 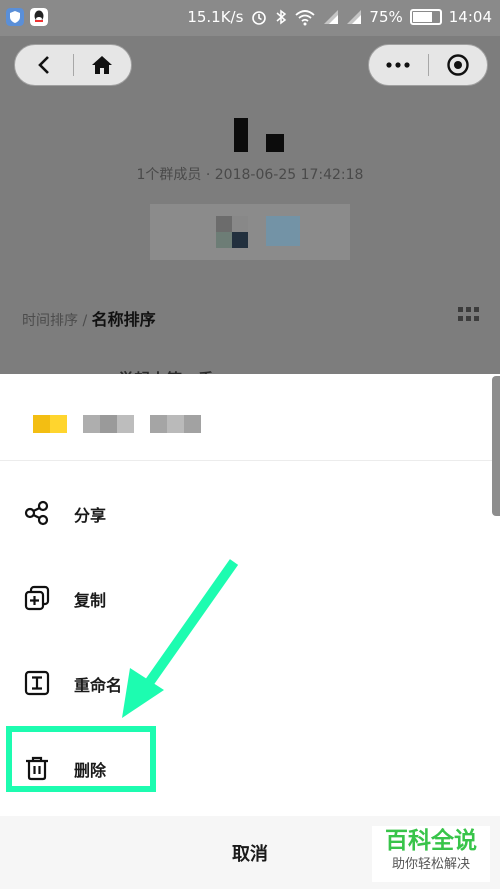 I want to click on watermark-sub: 助你轻松解决, so click(x=430, y=864).